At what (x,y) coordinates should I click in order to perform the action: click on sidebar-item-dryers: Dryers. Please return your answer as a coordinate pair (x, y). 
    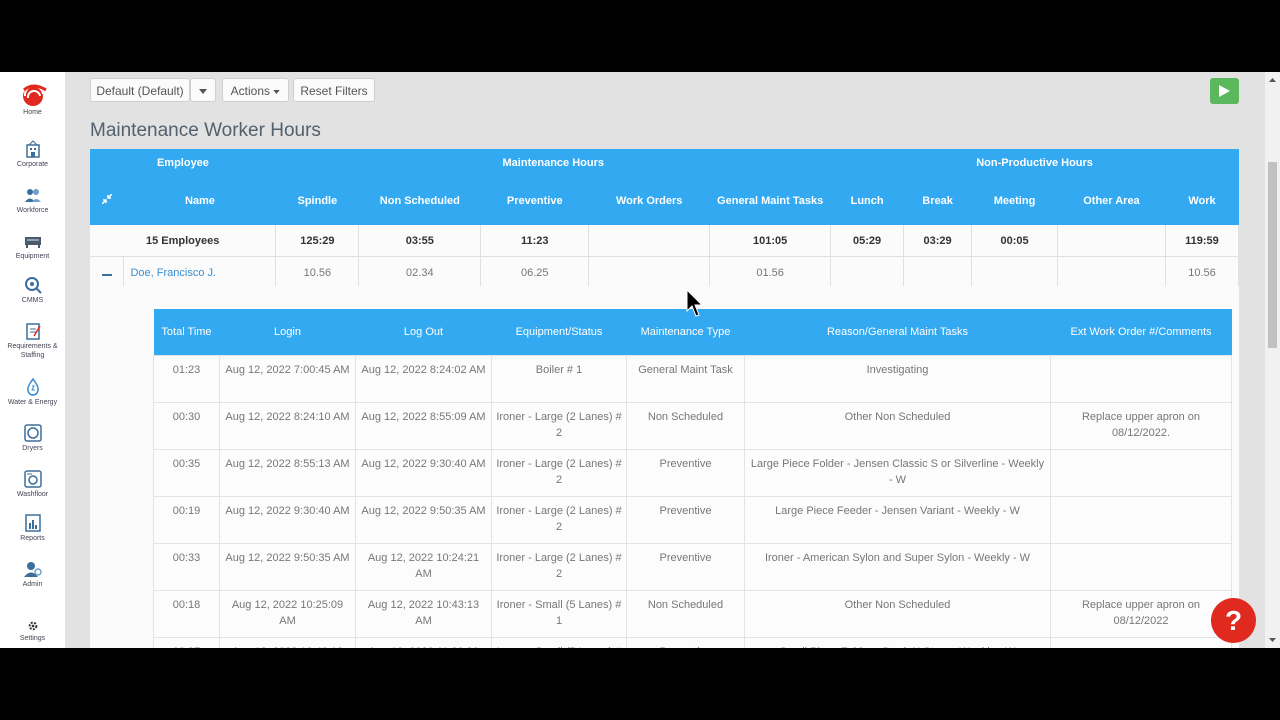
    Looking at the image, I should click on (32, 438).